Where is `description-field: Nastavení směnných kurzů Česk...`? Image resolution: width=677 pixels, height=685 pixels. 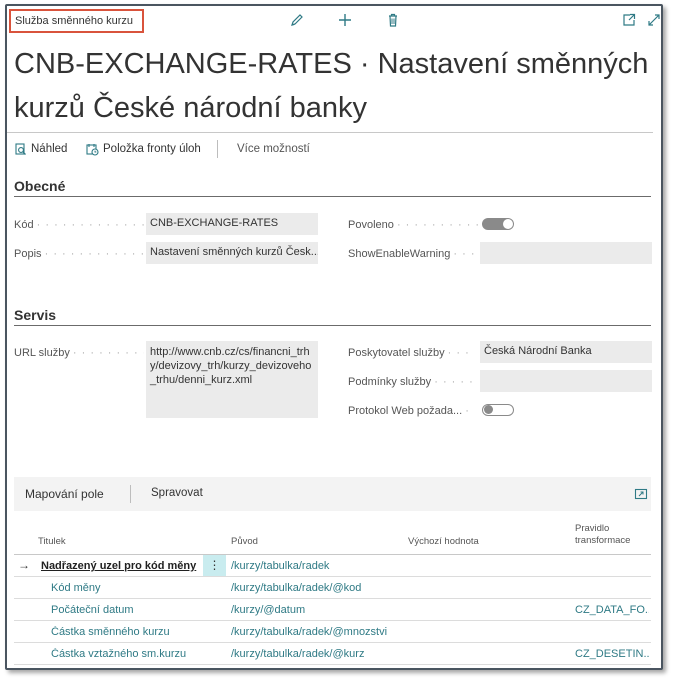
description-field: Nastavení směnných kurzů Česk... is located at coordinates (232, 253).